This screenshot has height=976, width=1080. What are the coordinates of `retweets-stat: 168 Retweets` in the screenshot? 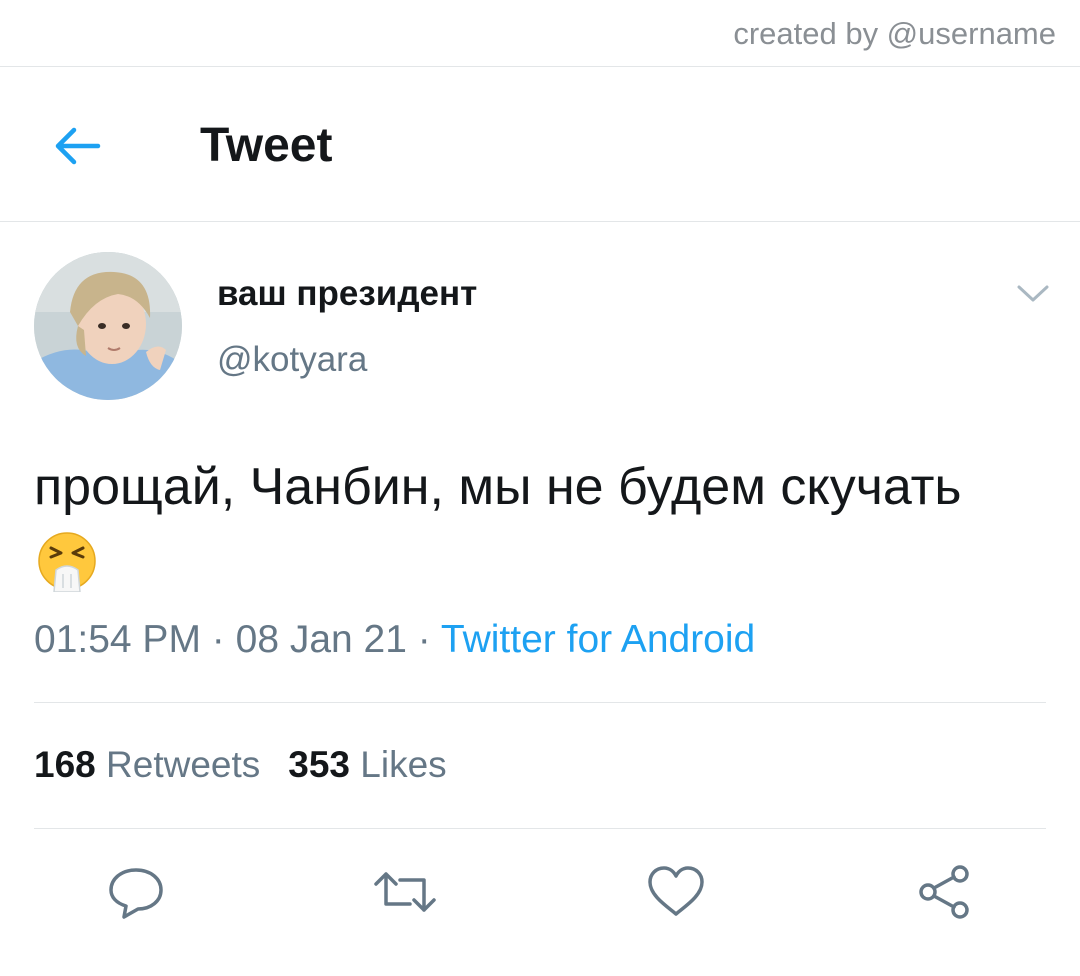 It's located at (147, 764).